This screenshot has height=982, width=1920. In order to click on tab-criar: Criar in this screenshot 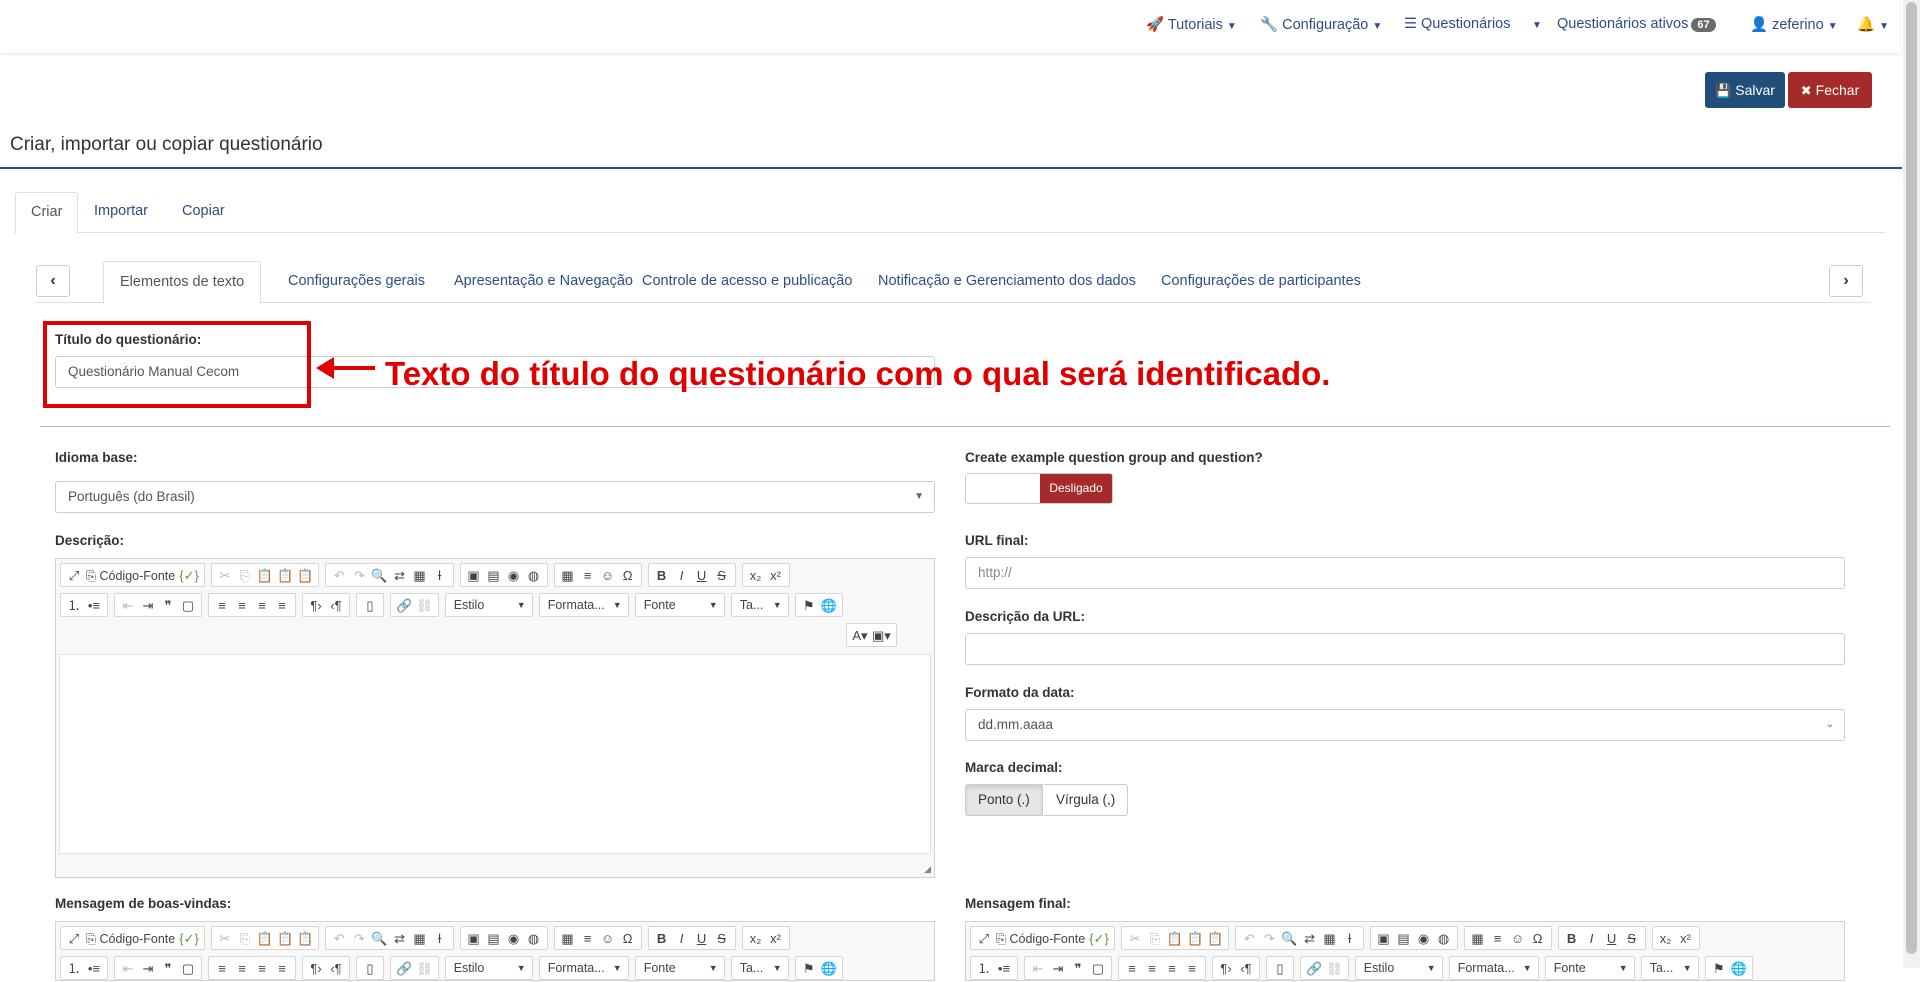, I will do `click(47, 213)`.